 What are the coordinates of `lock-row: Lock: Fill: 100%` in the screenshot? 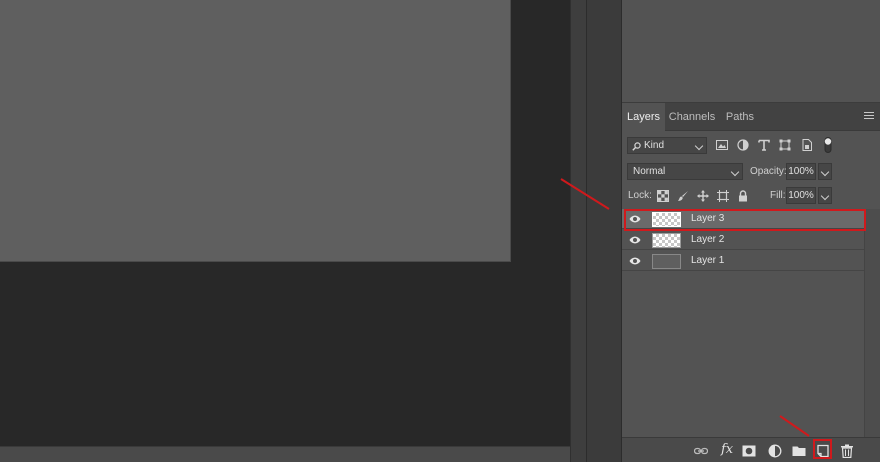 It's located at (751, 196).